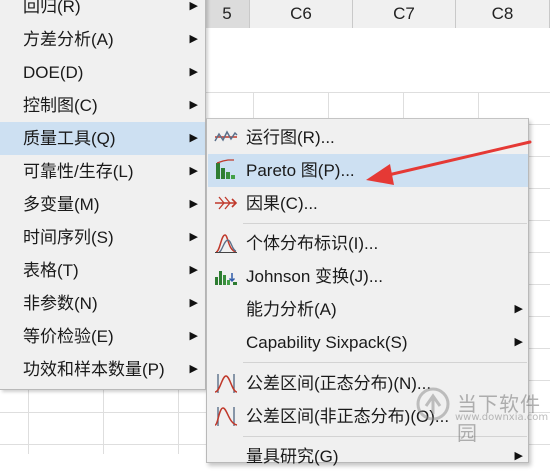 Image resolution: width=550 pixels, height=473 pixels. What do you see at coordinates (226, 276) in the screenshot?
I see `johnson-transform-icon` at bounding box center [226, 276].